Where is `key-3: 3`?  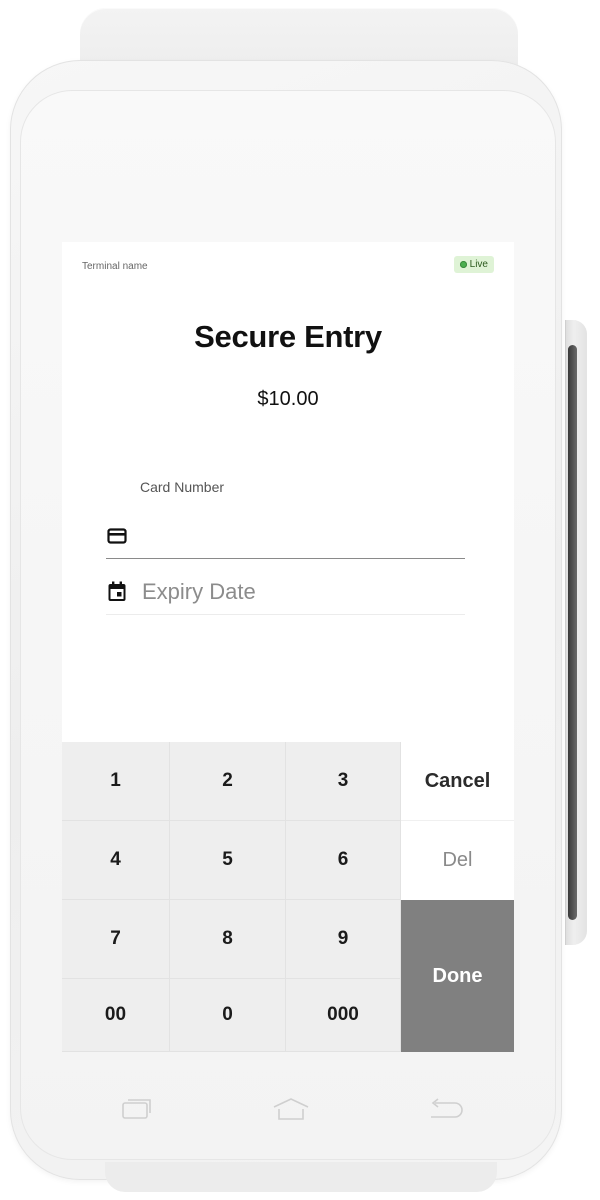 key-3: 3 is located at coordinates (343, 781).